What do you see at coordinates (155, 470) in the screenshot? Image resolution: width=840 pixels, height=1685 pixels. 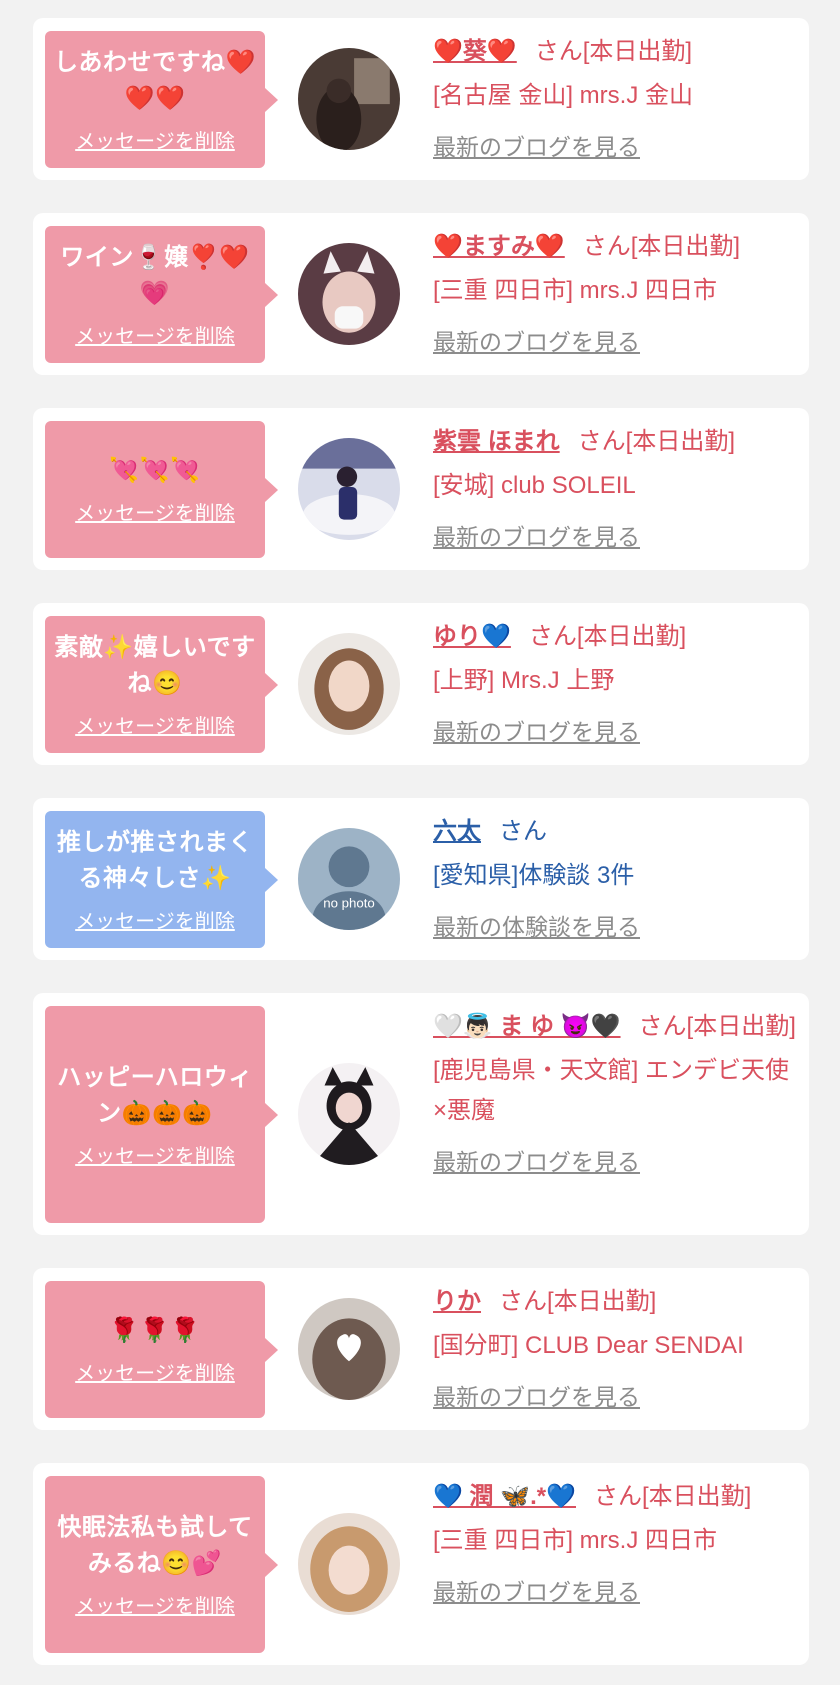 I see `message-text: 💘💘💘` at bounding box center [155, 470].